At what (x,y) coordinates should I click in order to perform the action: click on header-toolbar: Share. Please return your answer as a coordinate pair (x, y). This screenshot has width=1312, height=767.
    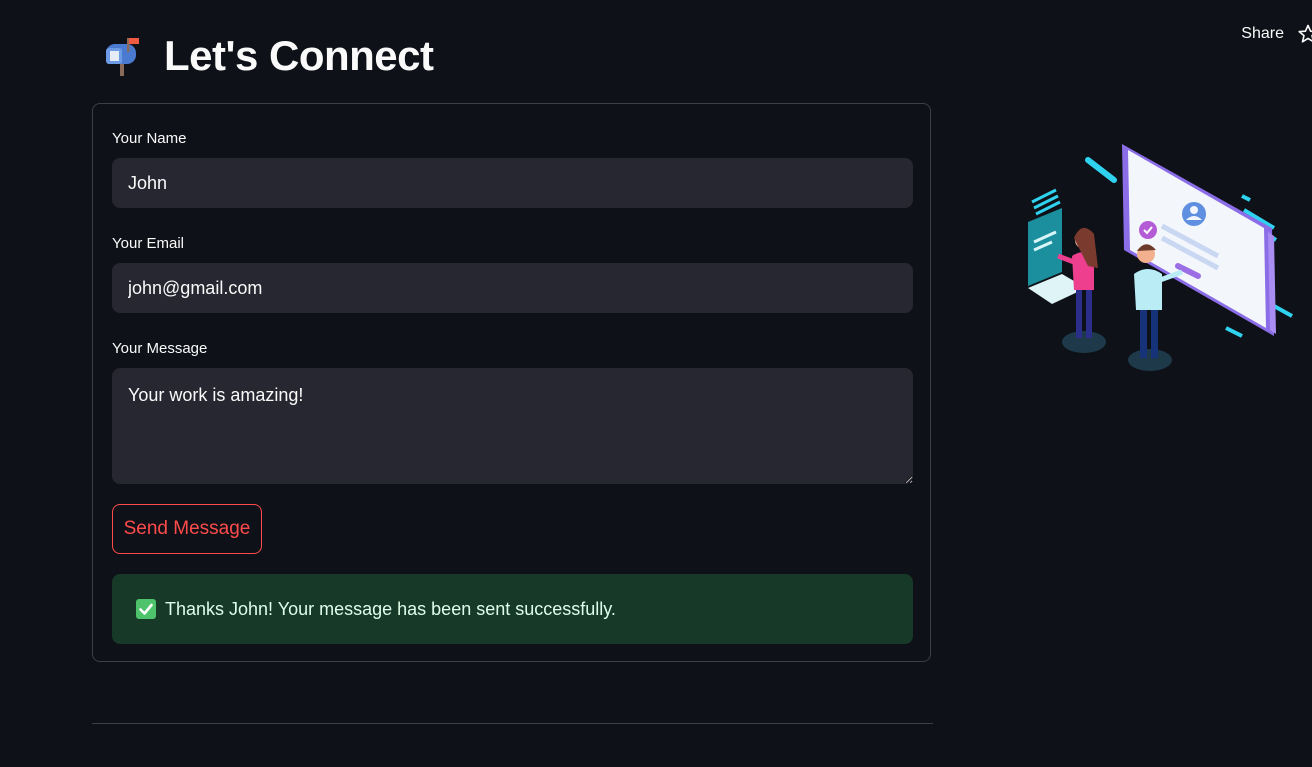
    Looking at the image, I should click on (1276, 34).